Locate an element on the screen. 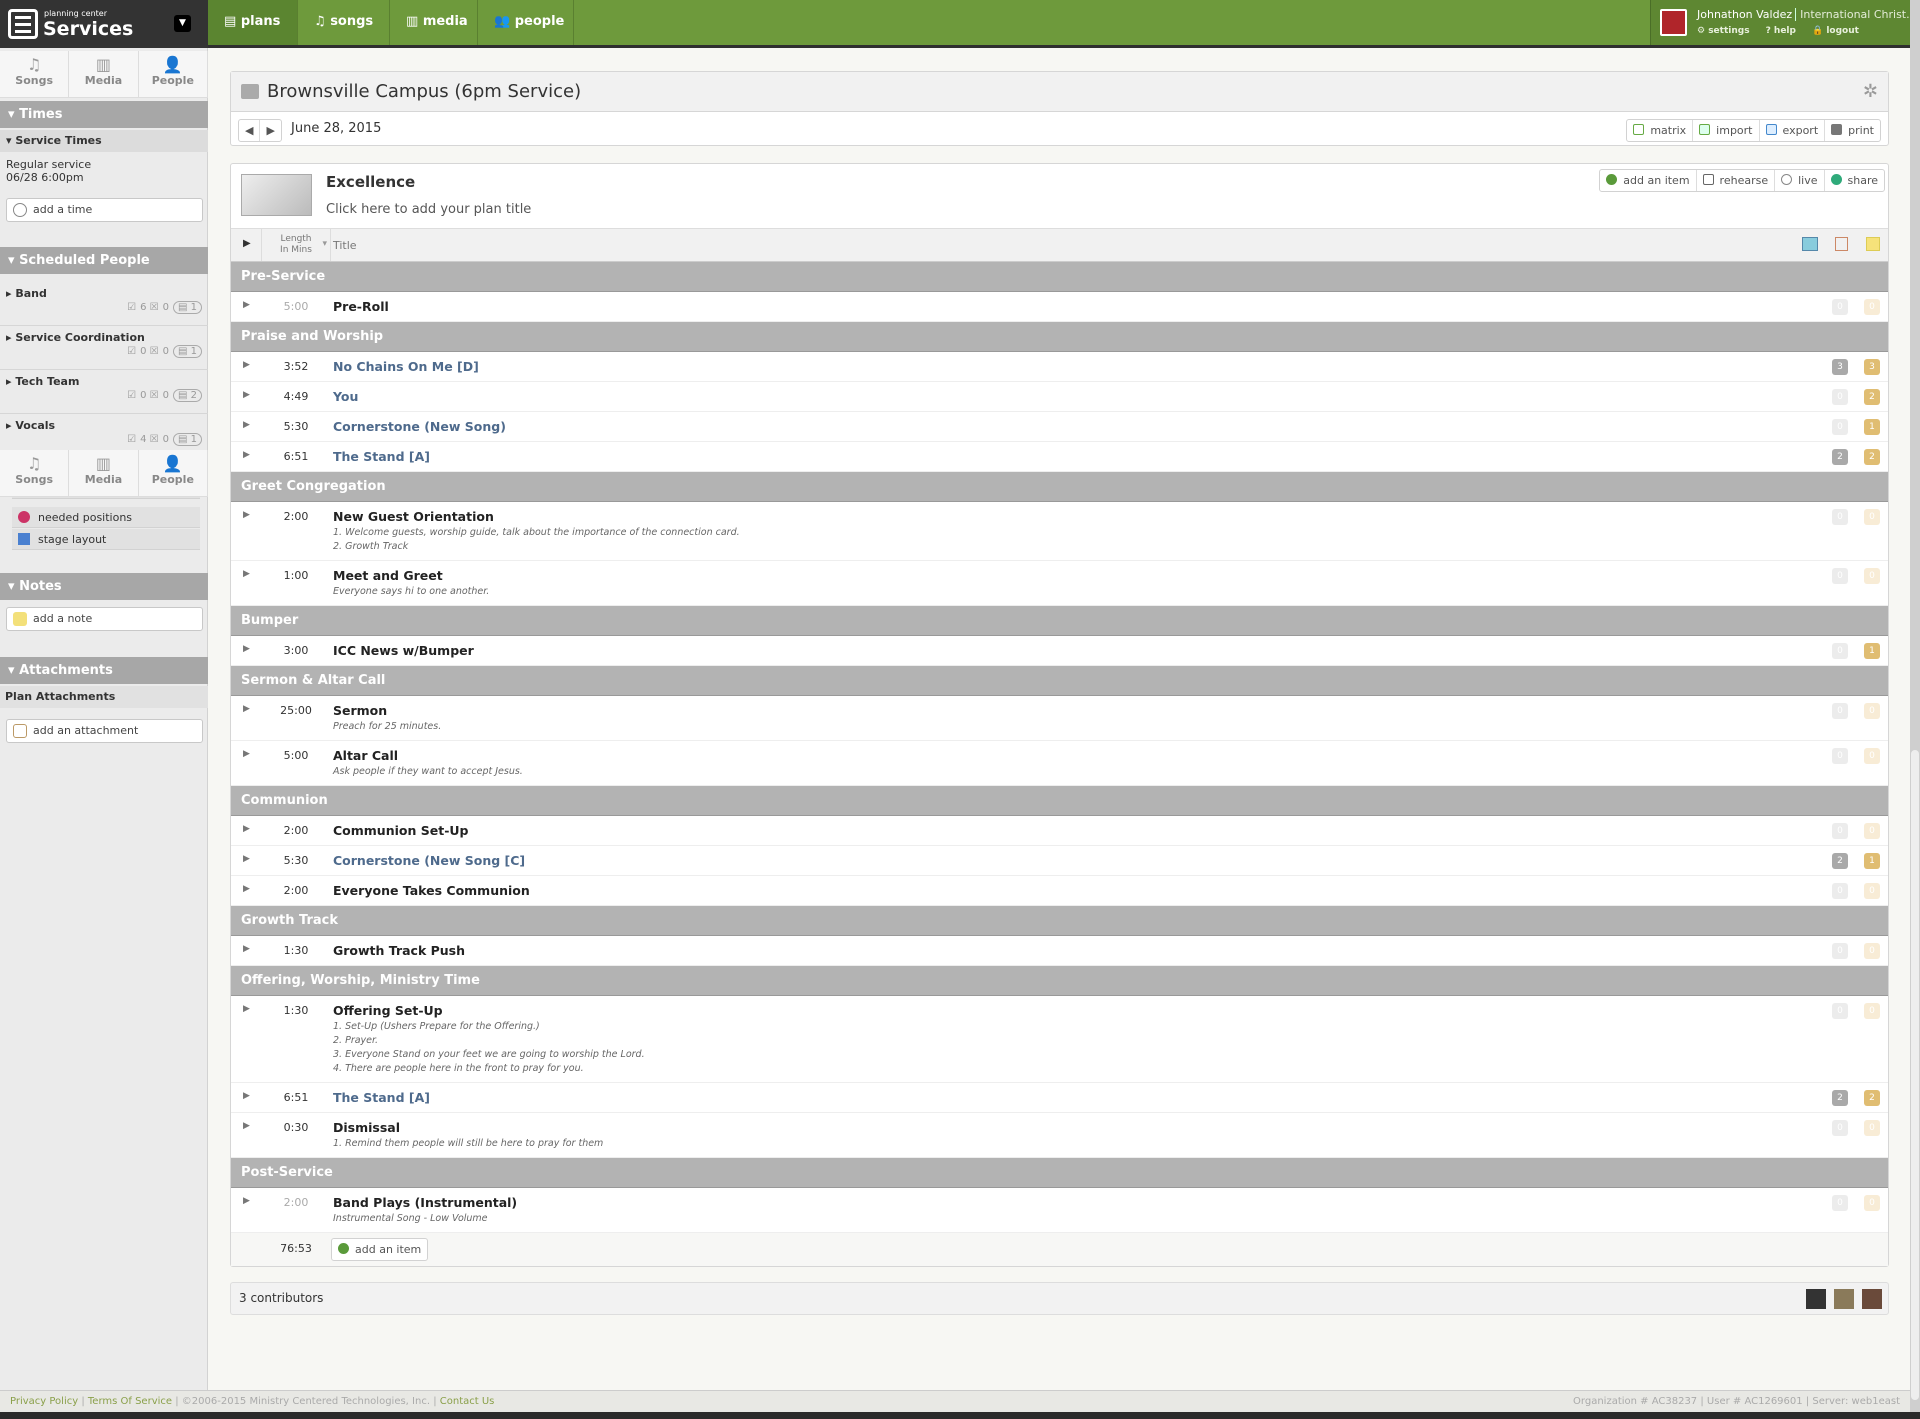  series-title: Excellence is located at coordinates (370, 182).